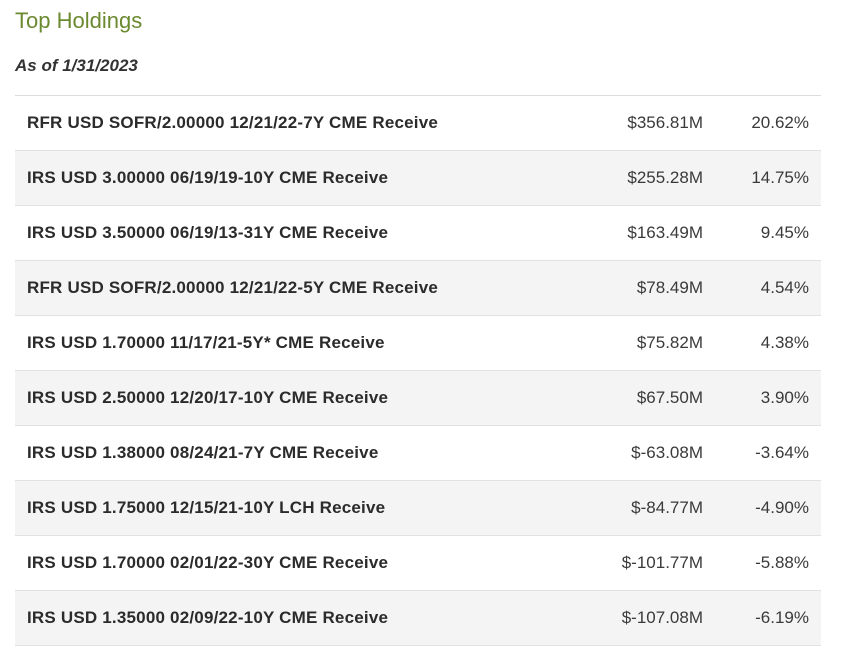  I want to click on holding-percent: 3.90%, so click(784, 397).